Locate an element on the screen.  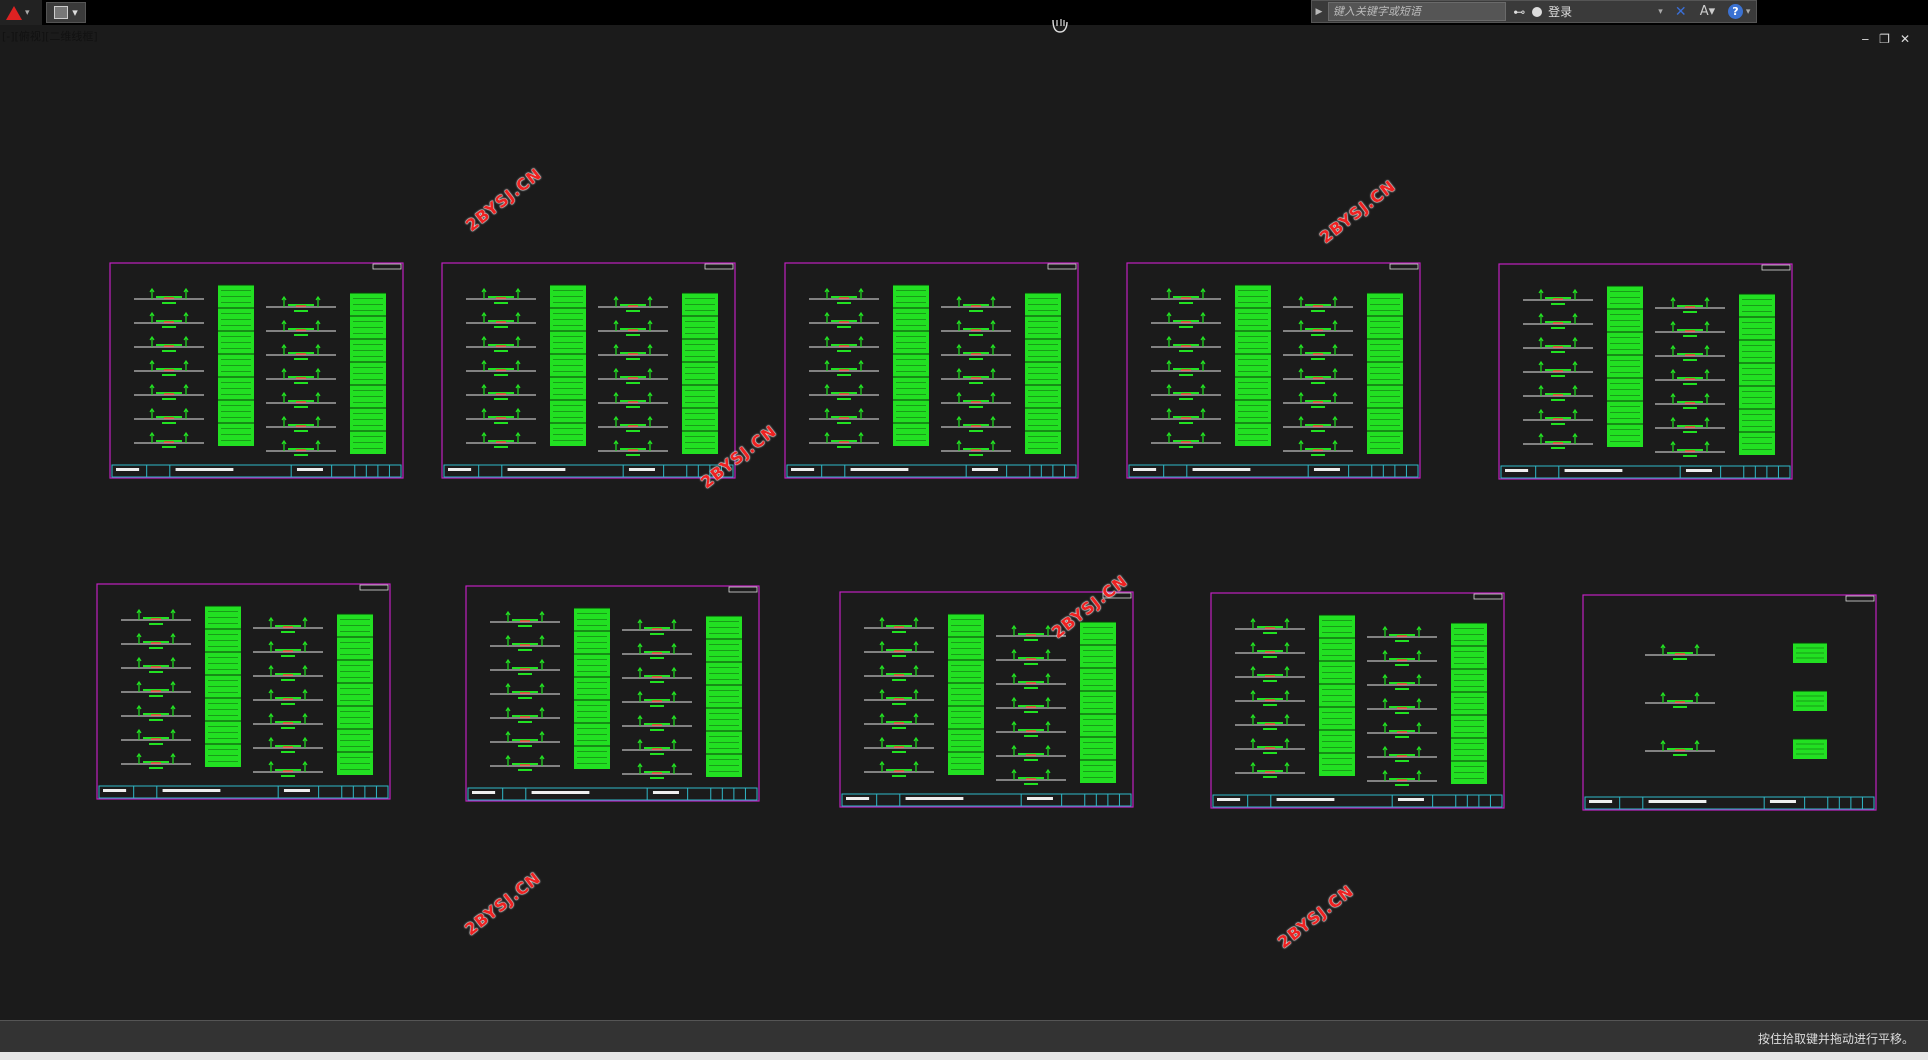
status-bar: 按住拾取键并拖动进行平移。 is located at coordinates (964, 1036).